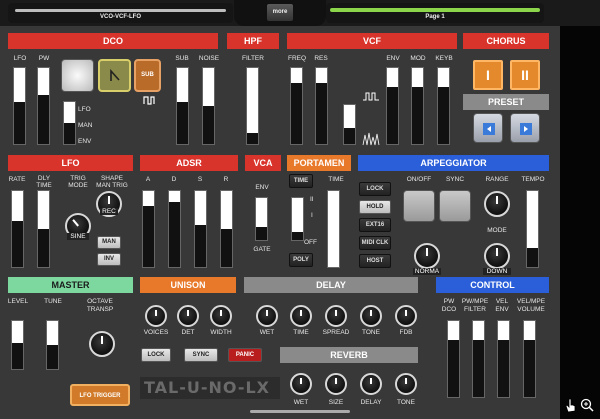 The height and width of the screenshot is (419, 600). I want to click on master-octave-label: OCTAVE TRANSP, so click(100, 305).